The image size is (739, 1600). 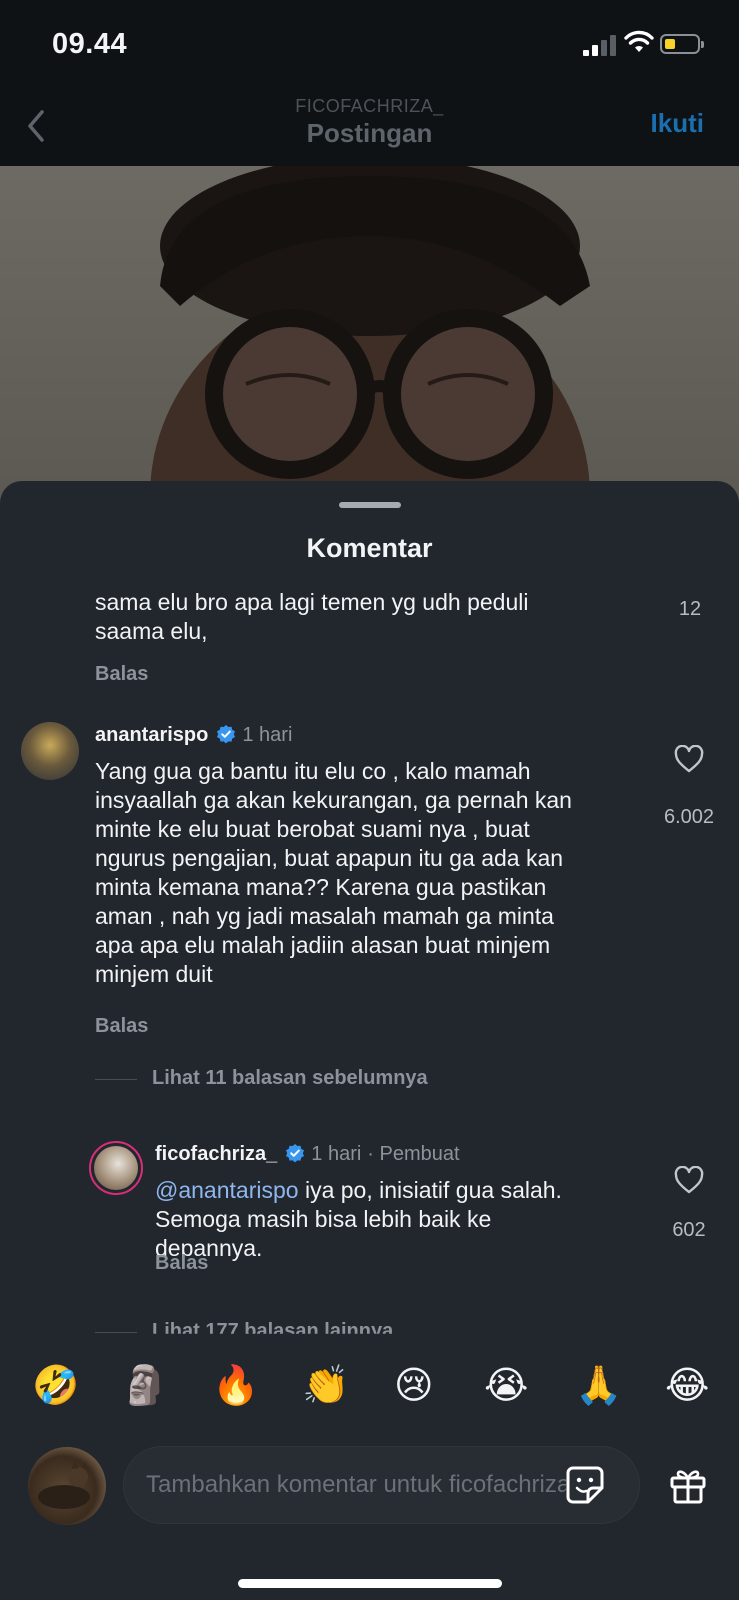 What do you see at coordinates (90, 44) in the screenshot?
I see `status-time: 09.44` at bounding box center [90, 44].